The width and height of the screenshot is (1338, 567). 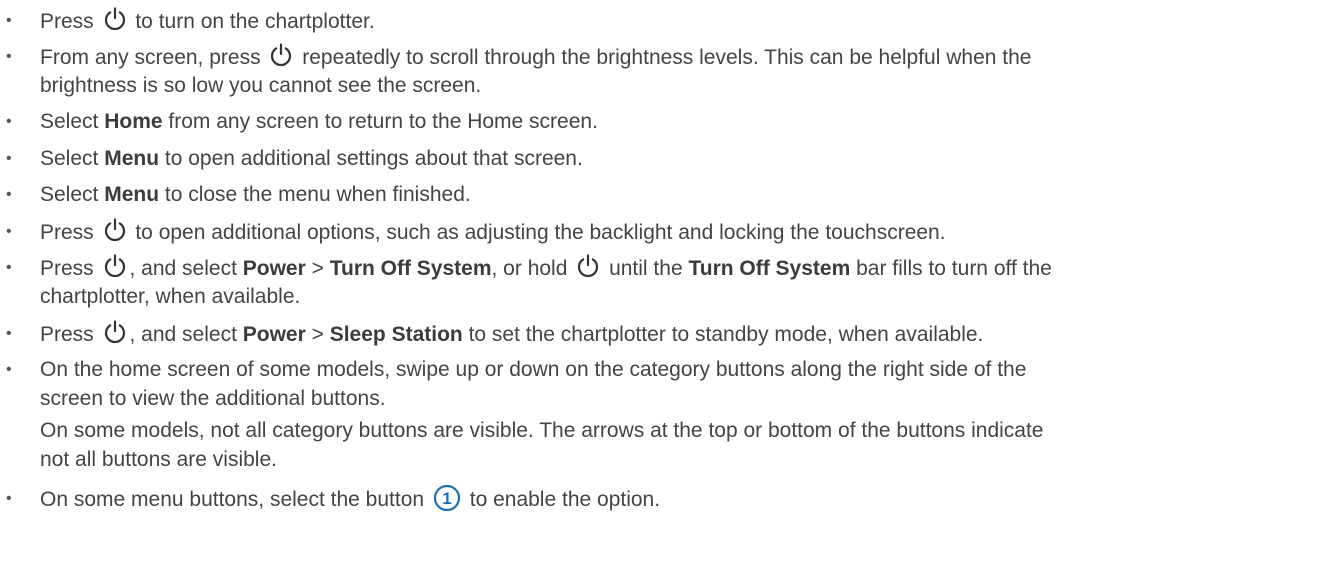 I want to click on svg-text: 1, so click(x=446, y=498).